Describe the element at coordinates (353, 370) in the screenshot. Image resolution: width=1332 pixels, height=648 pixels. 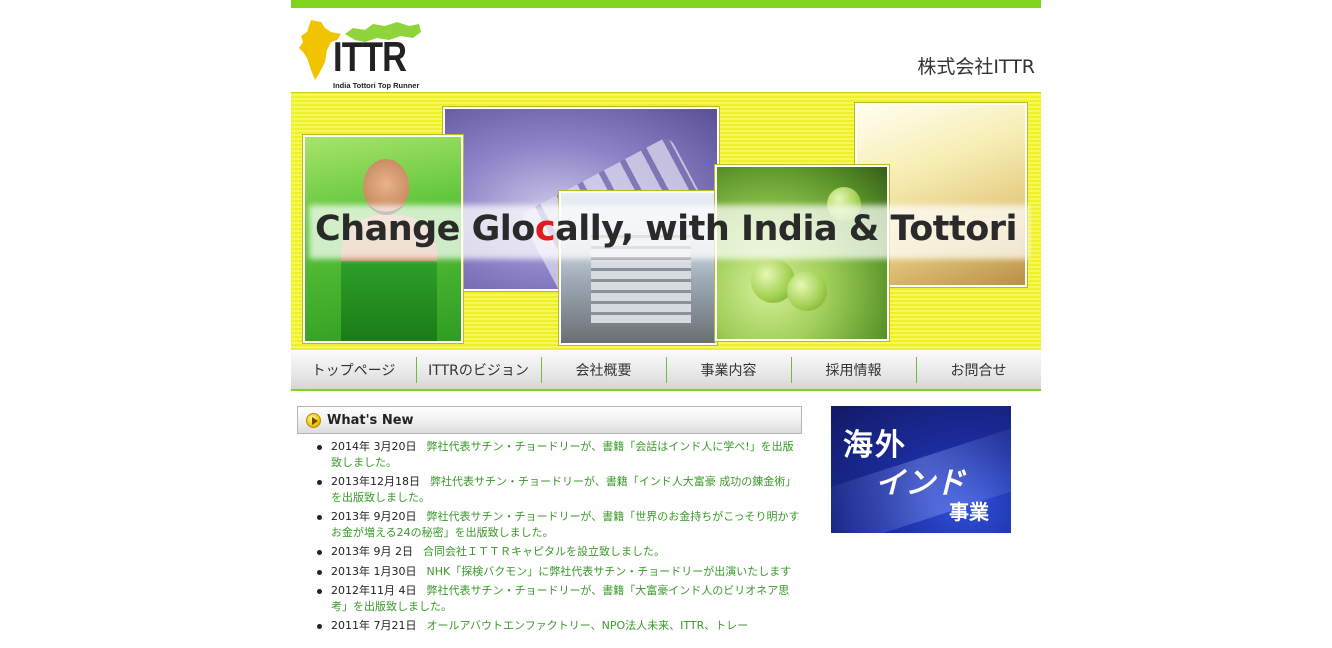
I see `nav-item-top: トップページ` at that location.